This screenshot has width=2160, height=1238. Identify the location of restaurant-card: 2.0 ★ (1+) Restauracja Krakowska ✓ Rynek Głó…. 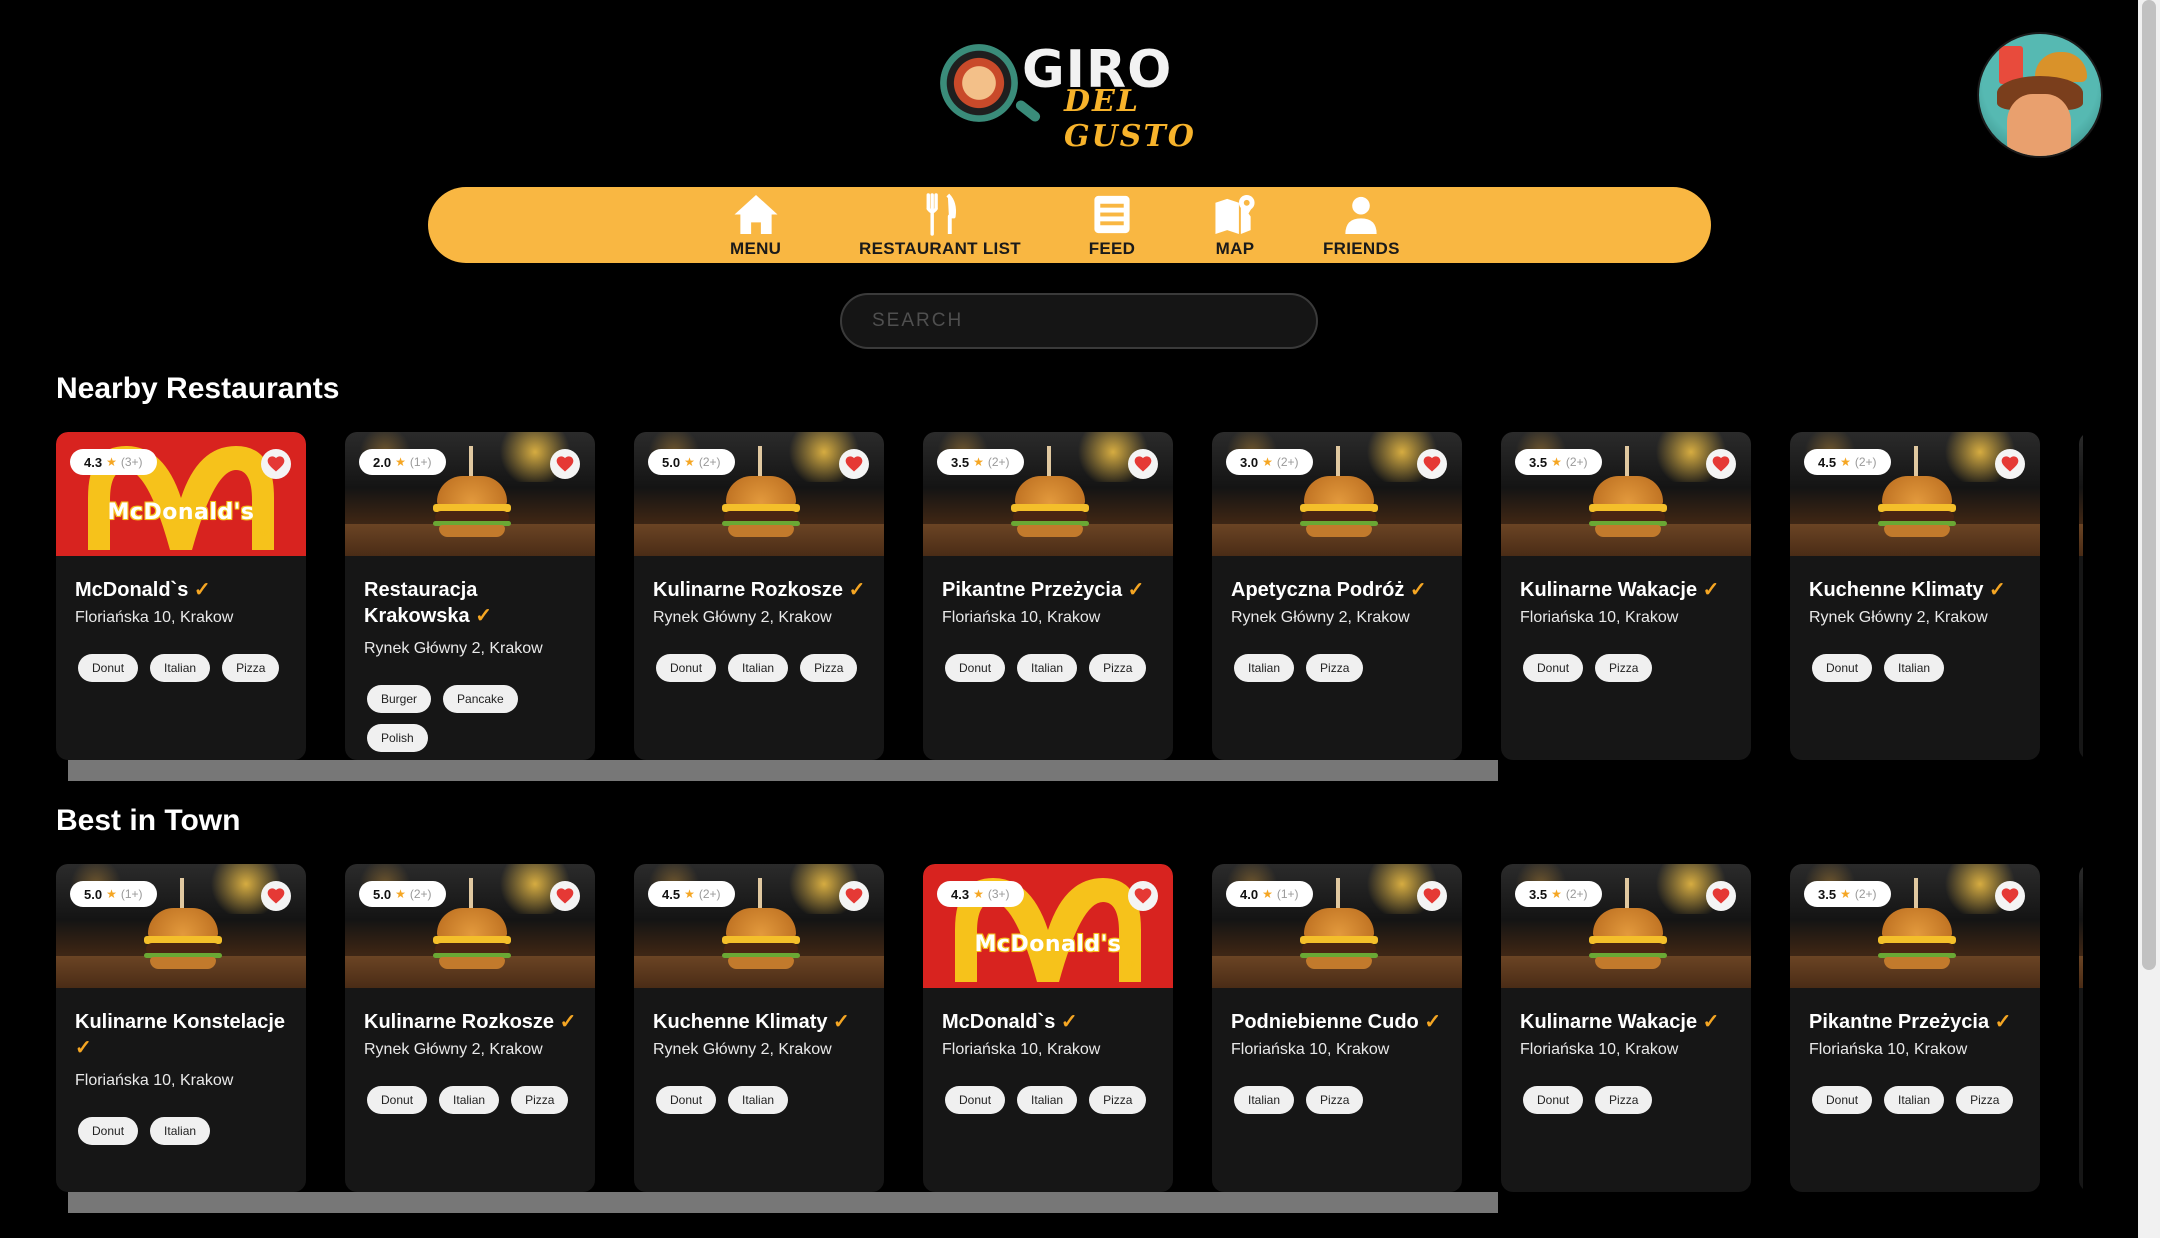
(470, 596).